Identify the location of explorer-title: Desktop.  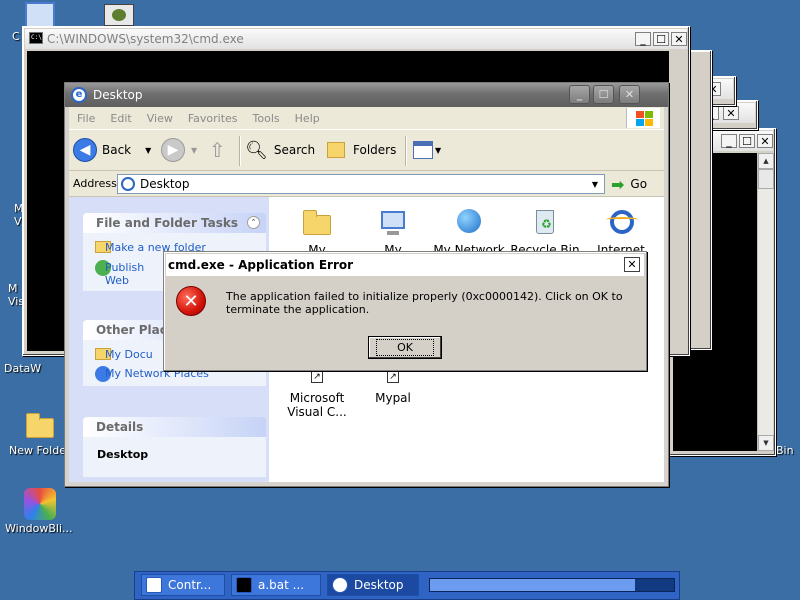
(118, 95).